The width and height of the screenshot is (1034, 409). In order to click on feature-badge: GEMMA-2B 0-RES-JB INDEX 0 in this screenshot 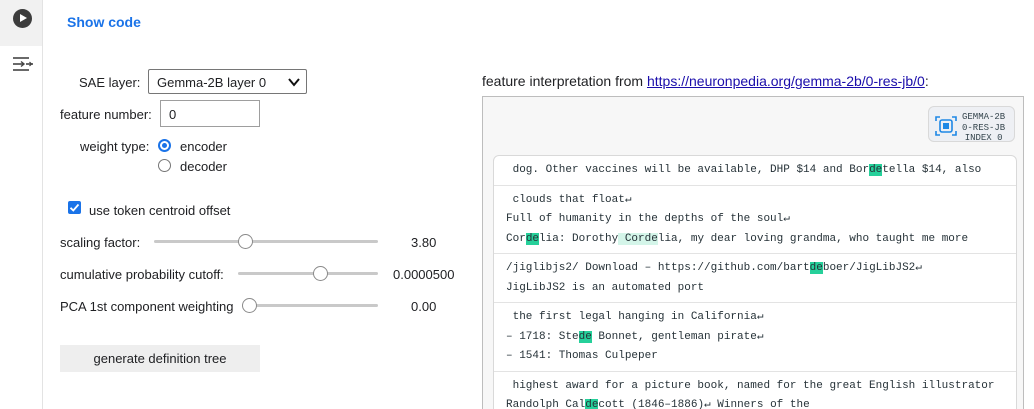, I will do `click(971, 125)`.